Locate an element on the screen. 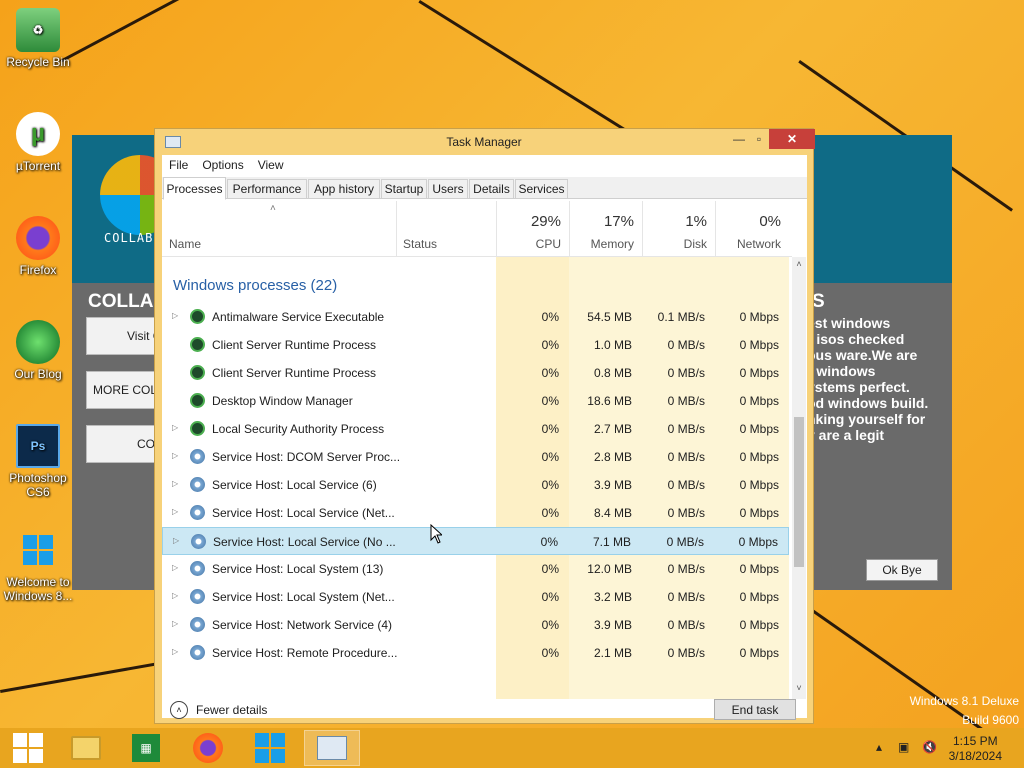 This screenshot has height=768, width=1024. process-memory: 54.5 MB is located at coordinates (609, 317).